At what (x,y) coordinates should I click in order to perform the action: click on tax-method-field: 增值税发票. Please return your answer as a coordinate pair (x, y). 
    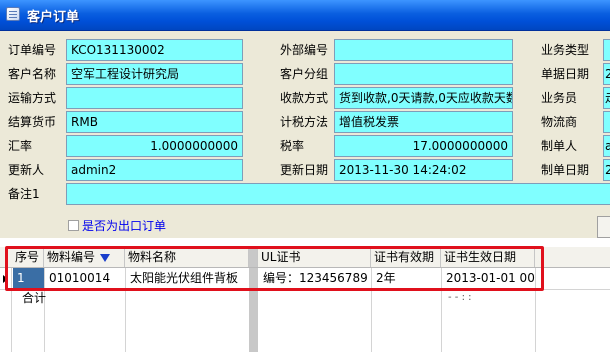
    Looking at the image, I should click on (423, 122).